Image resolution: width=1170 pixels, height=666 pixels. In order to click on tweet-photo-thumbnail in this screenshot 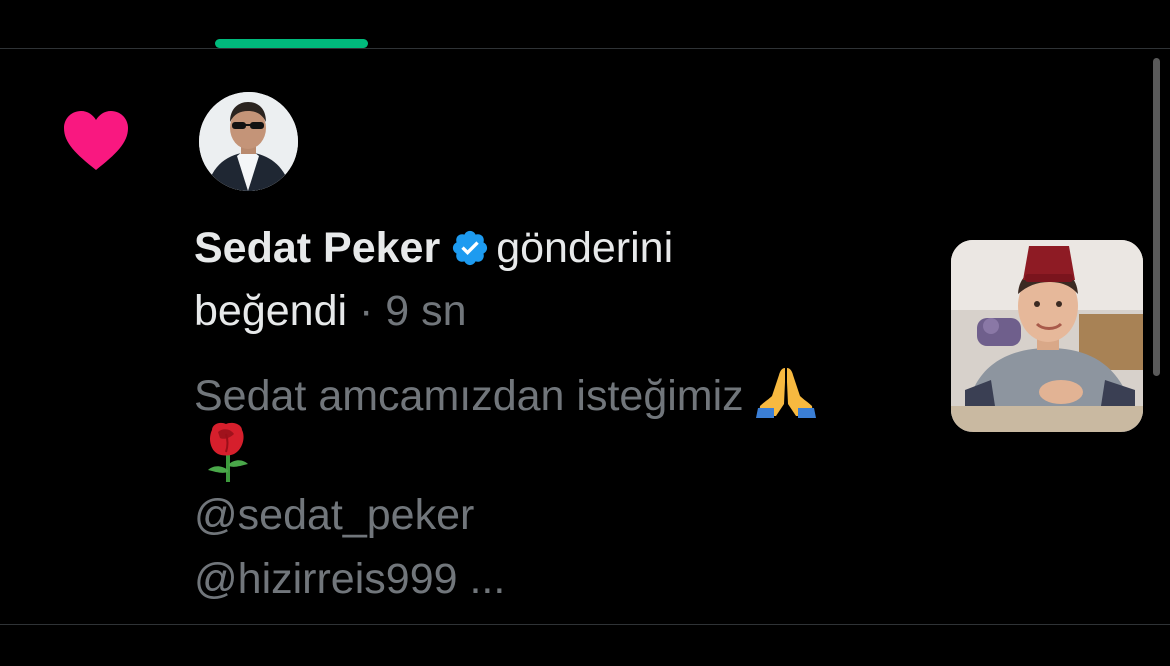, I will do `click(1047, 336)`.